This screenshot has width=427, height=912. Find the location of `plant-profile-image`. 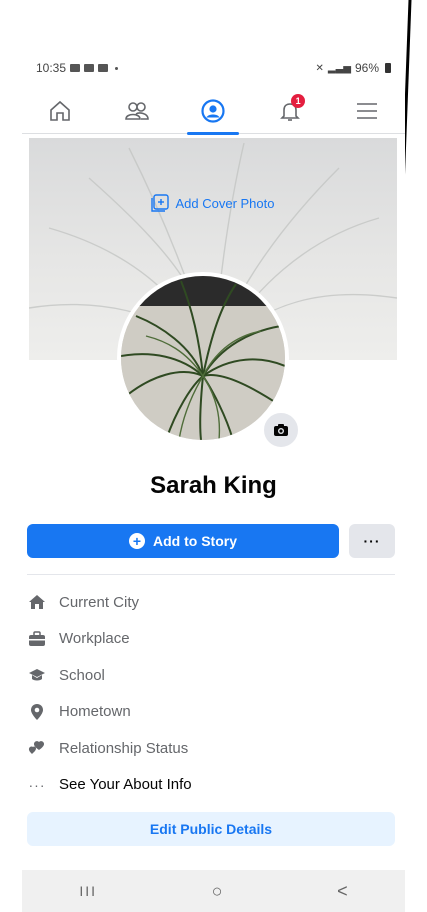

plant-profile-image is located at coordinates (203, 358).